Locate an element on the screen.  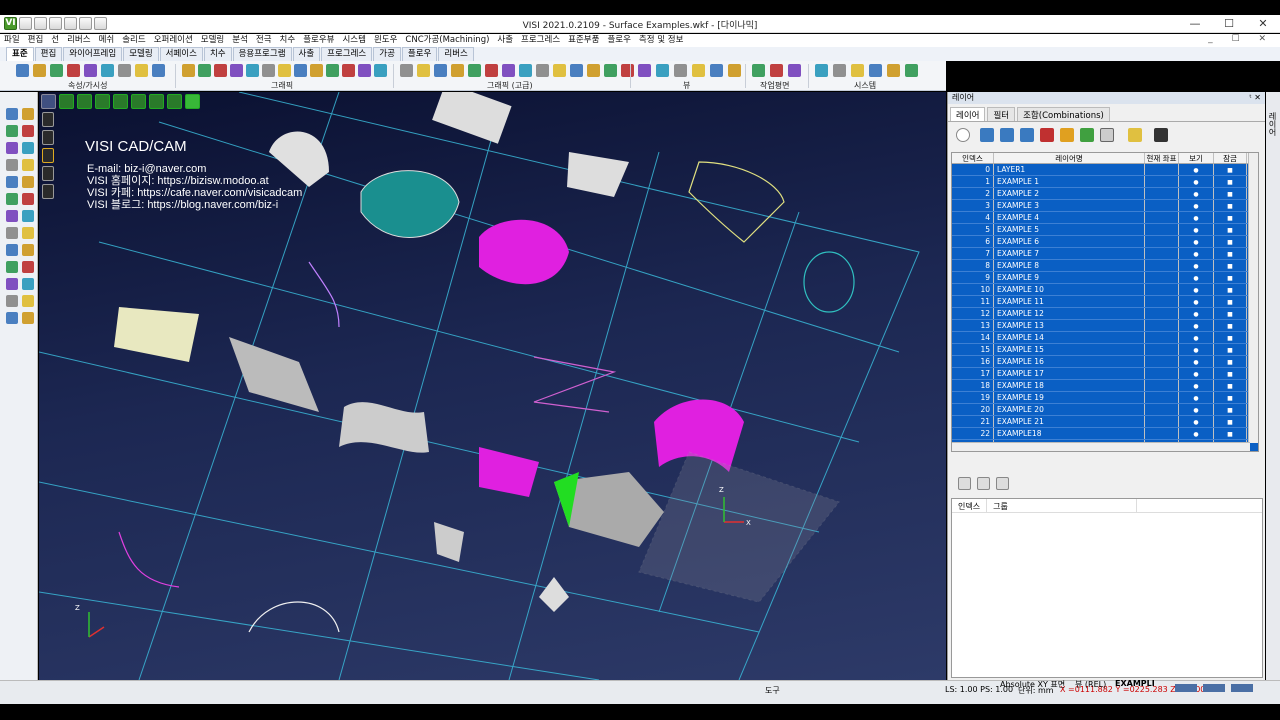
add-group-icon is located at coordinates (964, 483).